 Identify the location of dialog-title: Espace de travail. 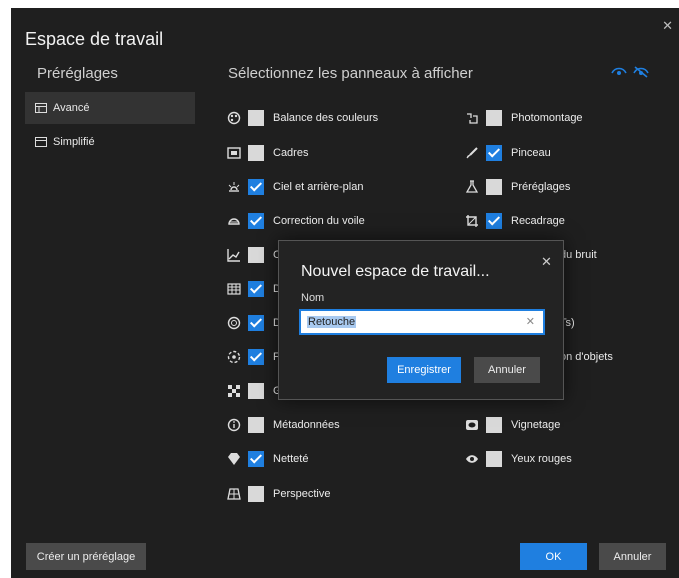
(94, 39).